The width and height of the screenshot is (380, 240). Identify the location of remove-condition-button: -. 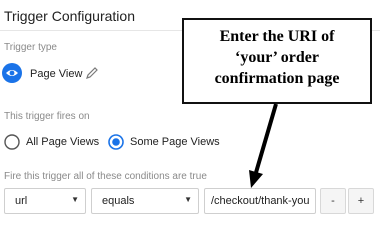
(333, 201).